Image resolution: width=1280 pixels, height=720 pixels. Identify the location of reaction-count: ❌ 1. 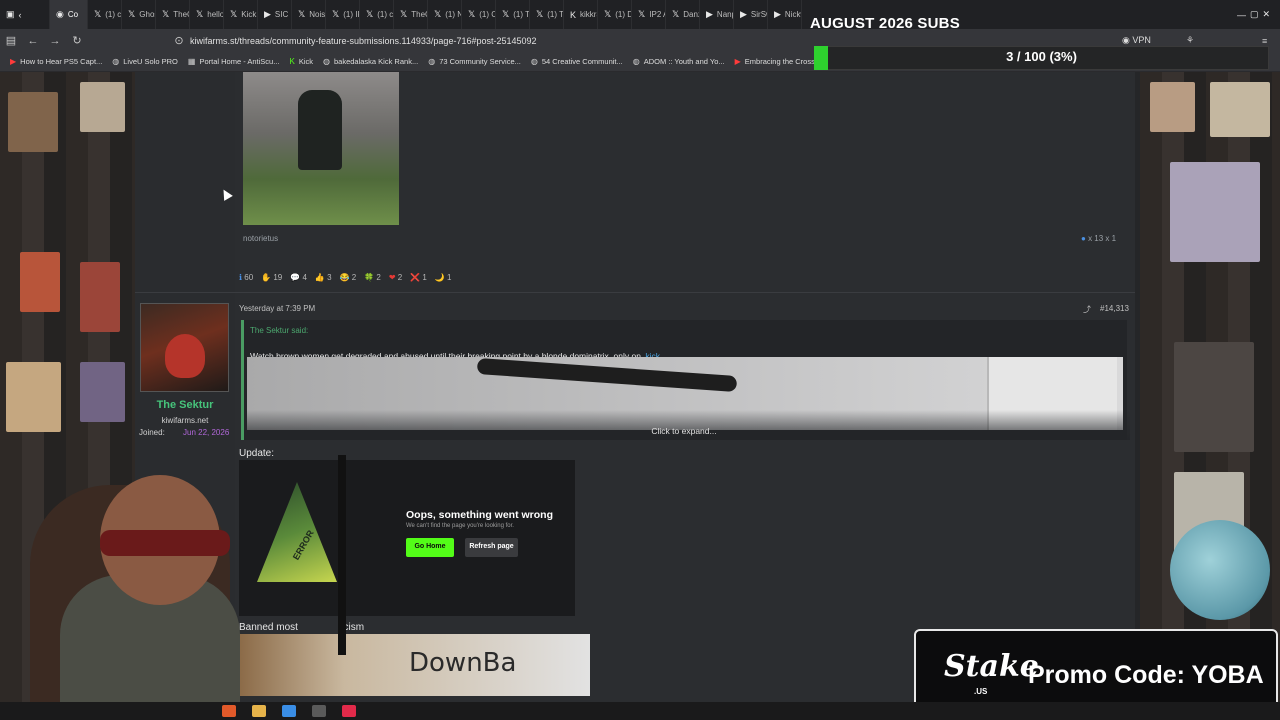
(418, 277).